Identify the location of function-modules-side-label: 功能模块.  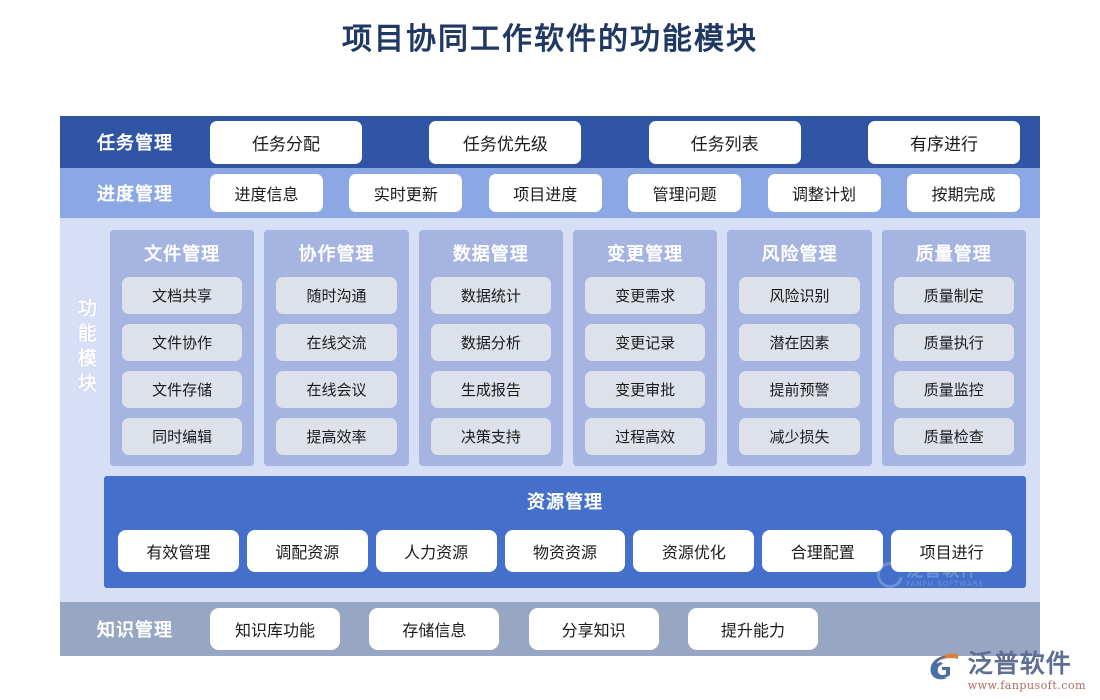
(85, 348).